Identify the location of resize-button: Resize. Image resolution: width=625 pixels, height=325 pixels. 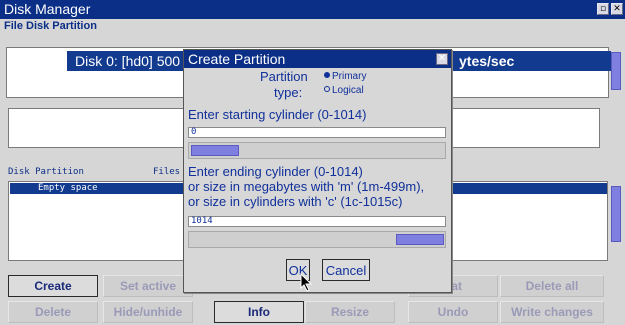
(350, 312).